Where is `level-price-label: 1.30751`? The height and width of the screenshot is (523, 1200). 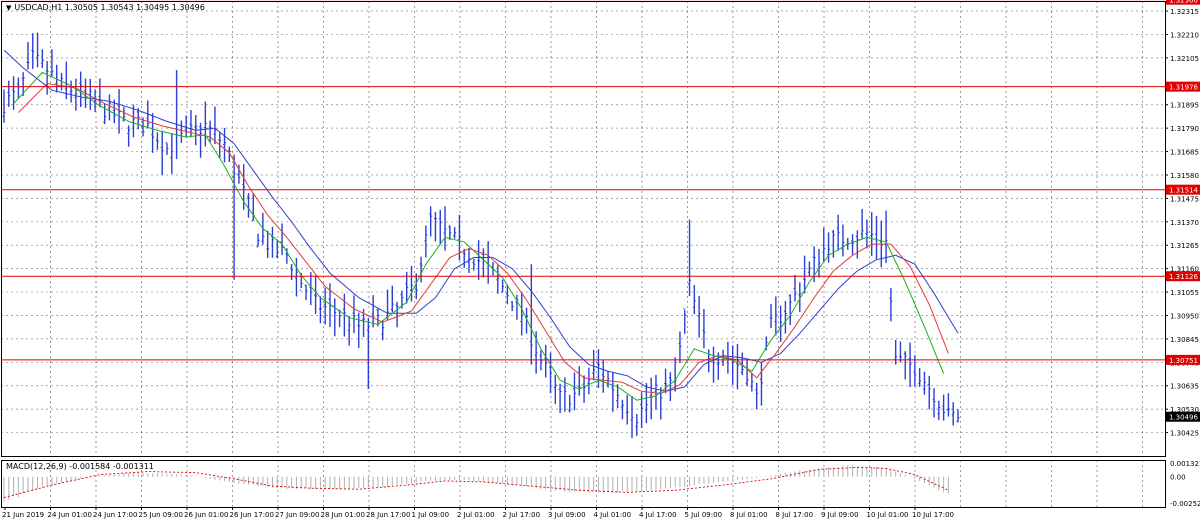 level-price-label: 1.30751 is located at coordinates (1183, 361).